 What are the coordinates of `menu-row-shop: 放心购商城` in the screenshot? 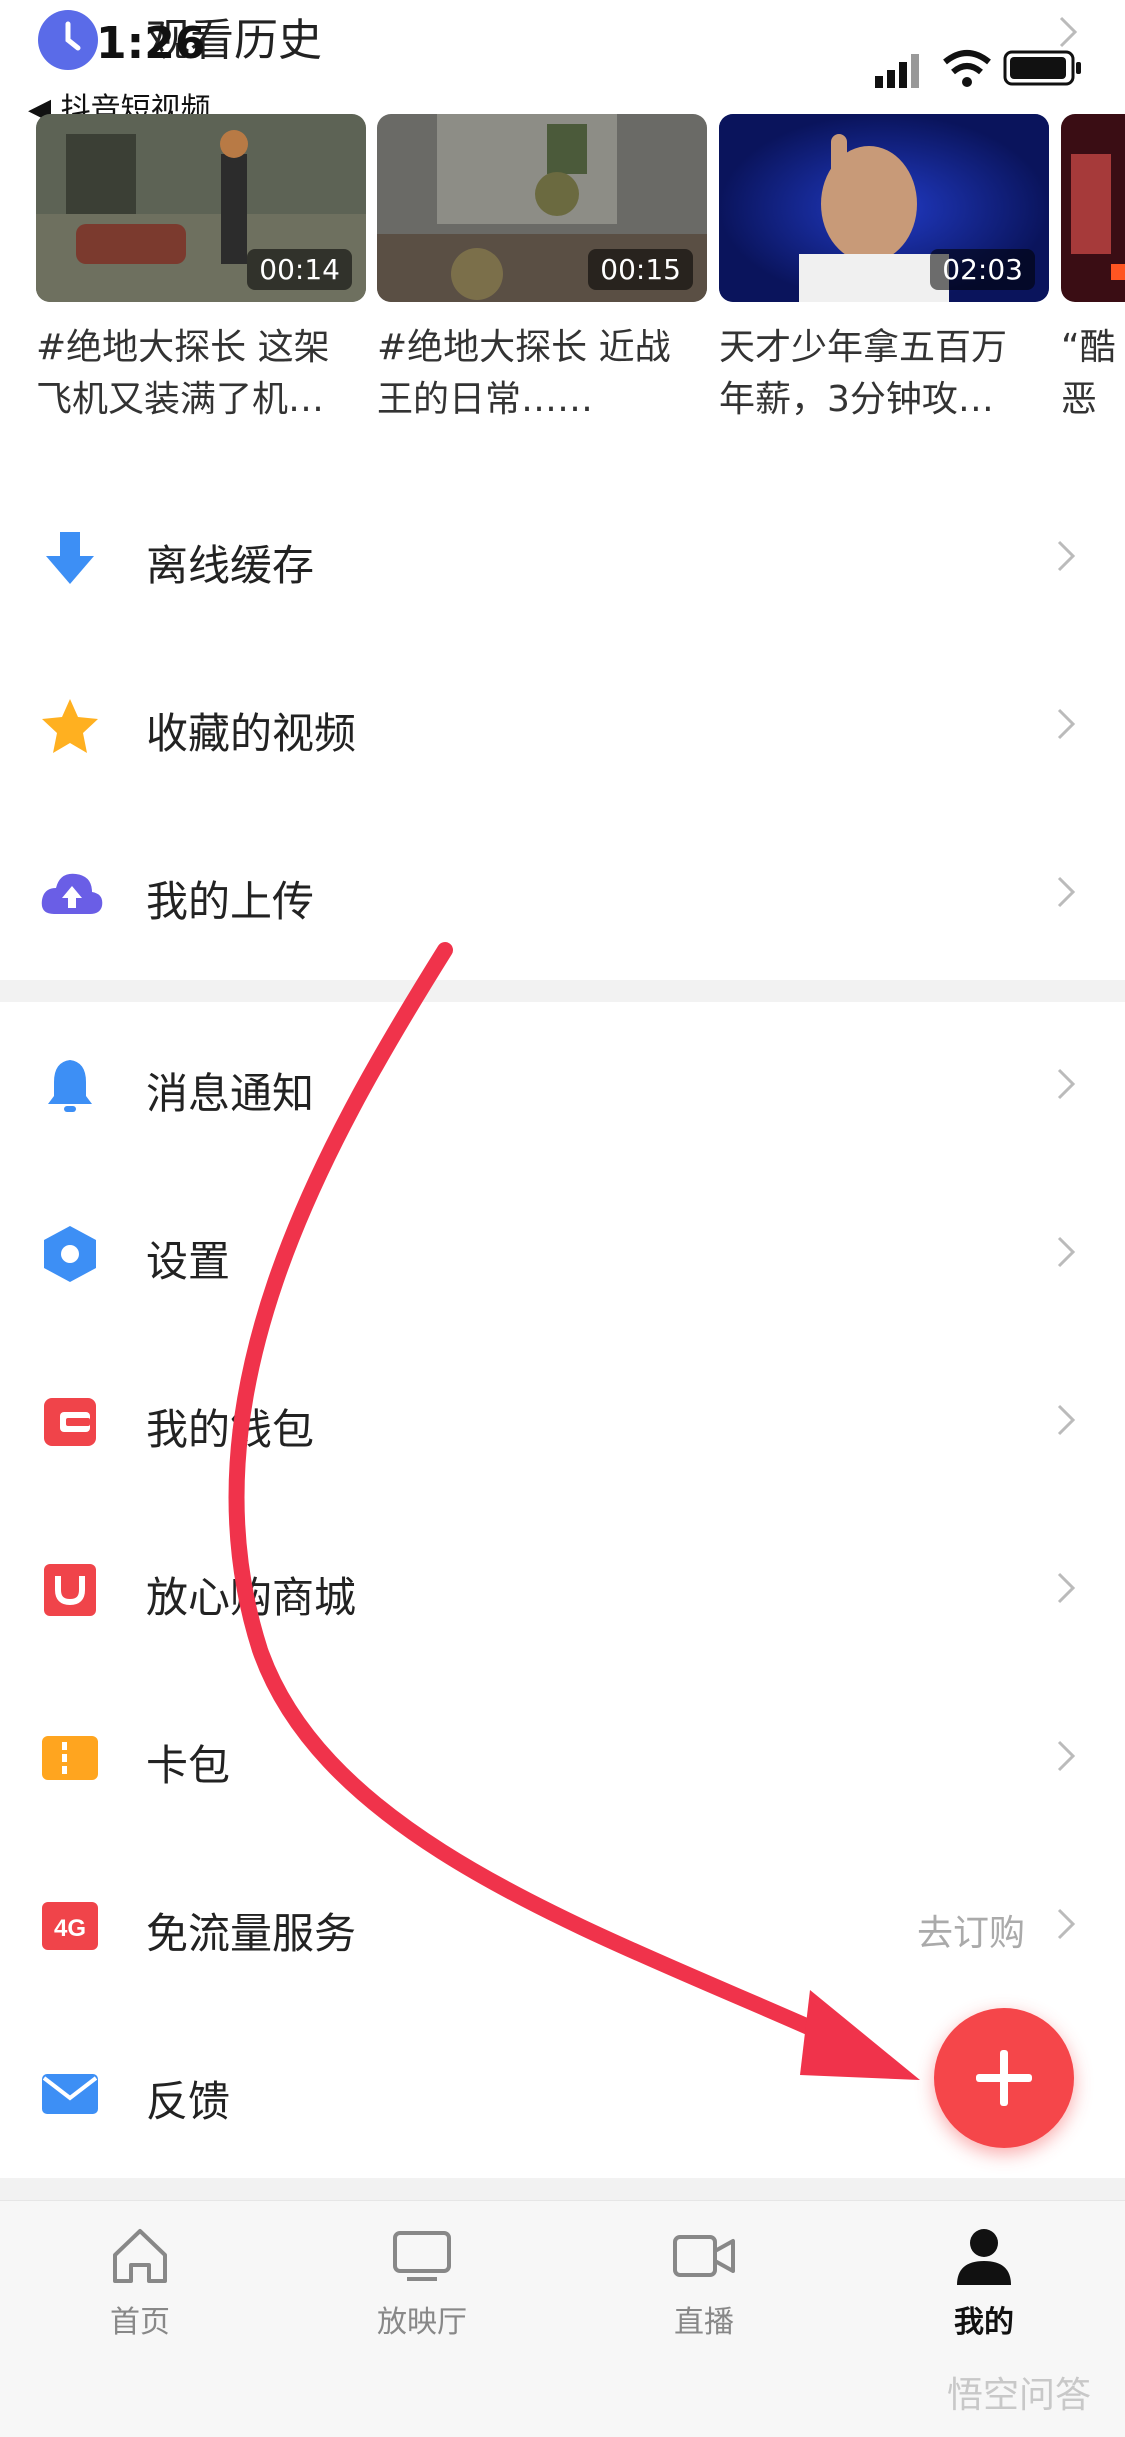 It's located at (562, 1590).